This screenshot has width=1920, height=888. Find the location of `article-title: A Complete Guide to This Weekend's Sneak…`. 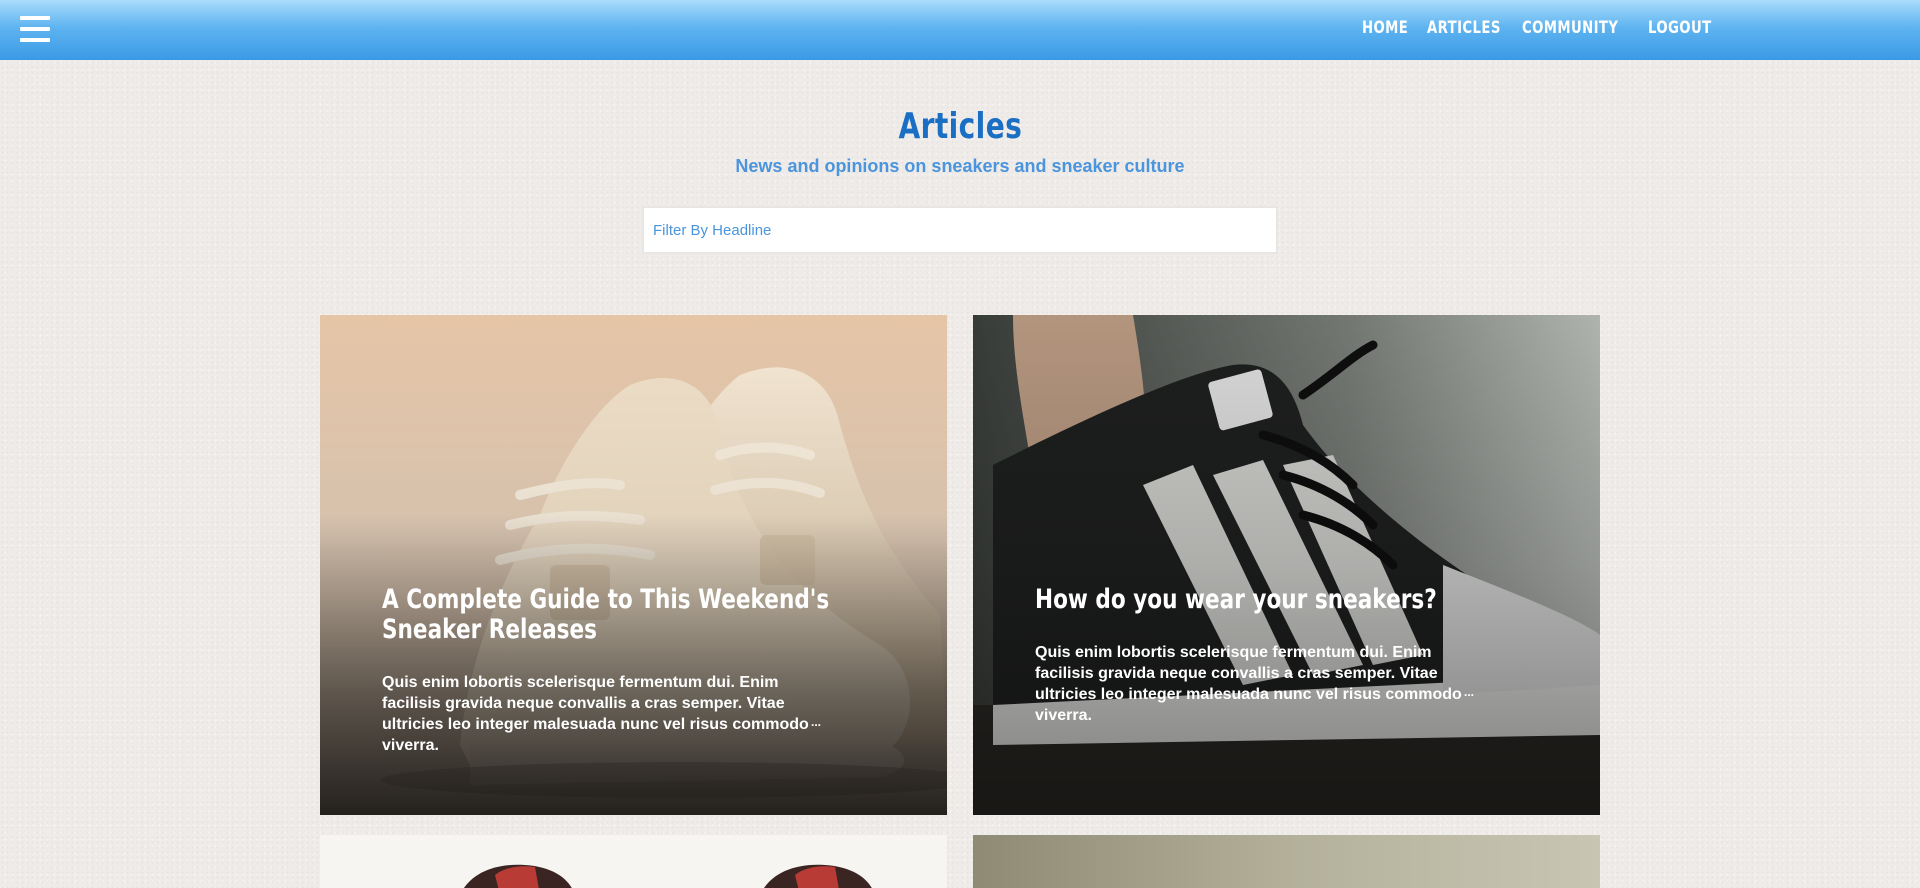

article-title: A Complete Guide to This Weekend's Sneak… is located at coordinates (606, 615).